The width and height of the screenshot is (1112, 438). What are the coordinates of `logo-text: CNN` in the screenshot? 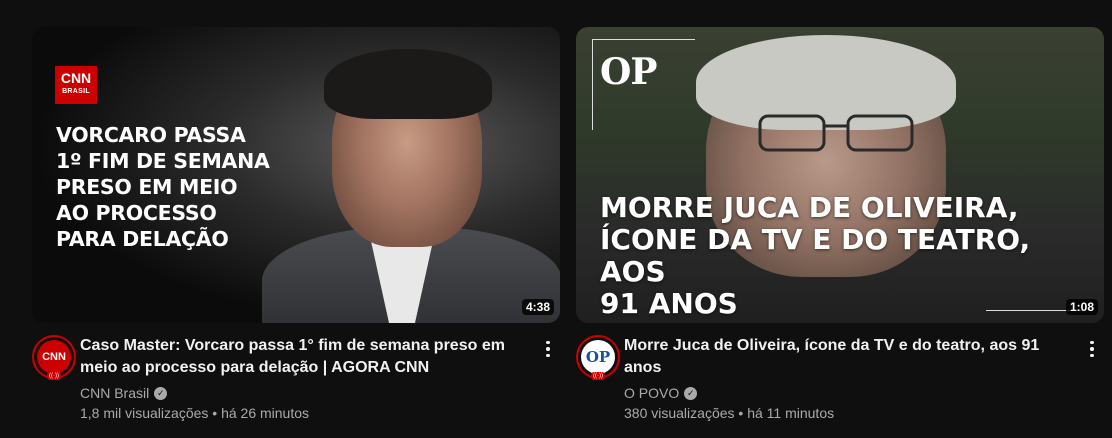 It's located at (76, 78).